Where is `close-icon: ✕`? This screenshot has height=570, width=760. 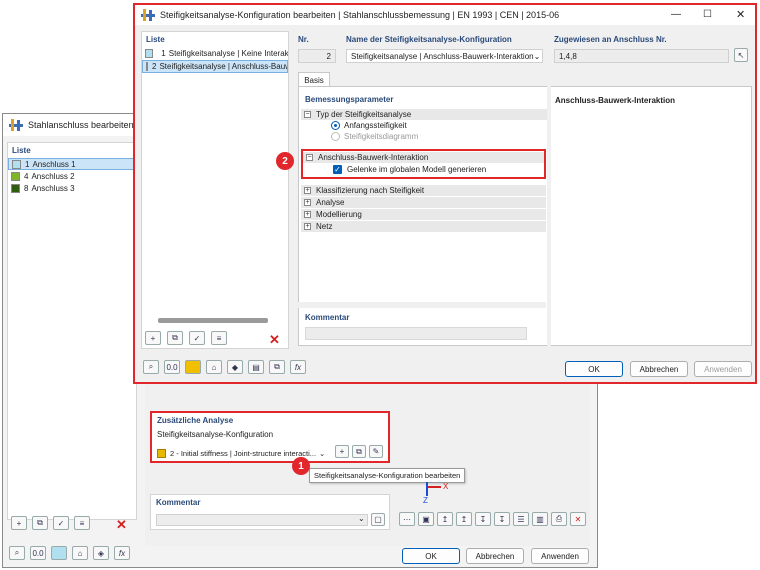 close-icon: ✕ is located at coordinates (740, 14).